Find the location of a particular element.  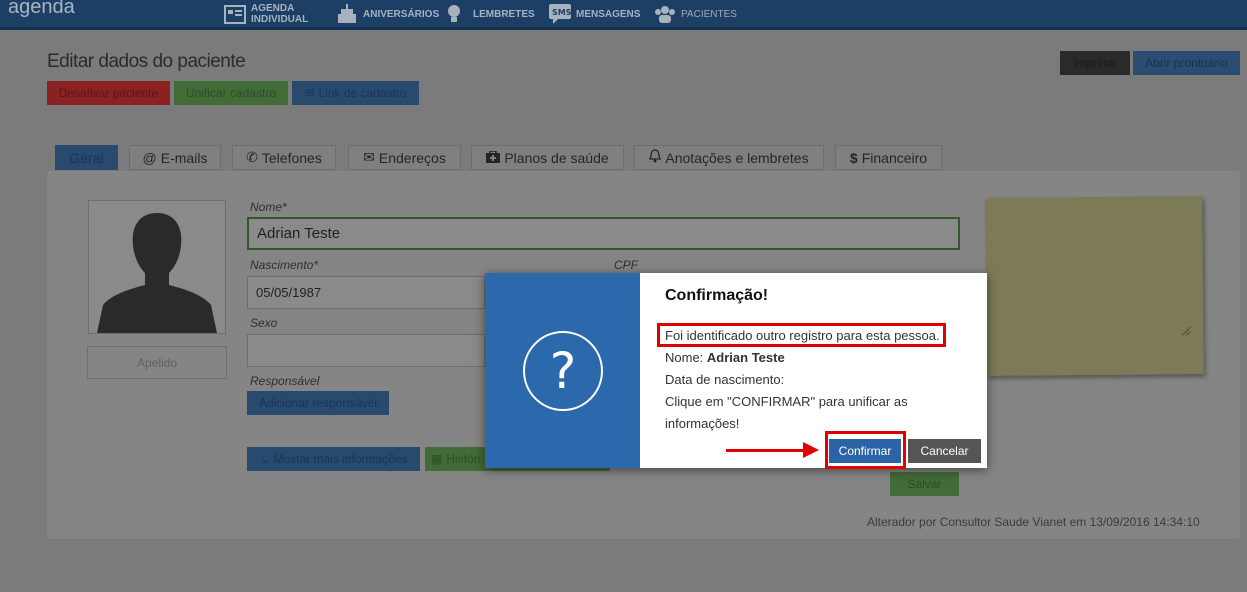

nav-lembretes: LEMBRETES is located at coordinates (490, 14).